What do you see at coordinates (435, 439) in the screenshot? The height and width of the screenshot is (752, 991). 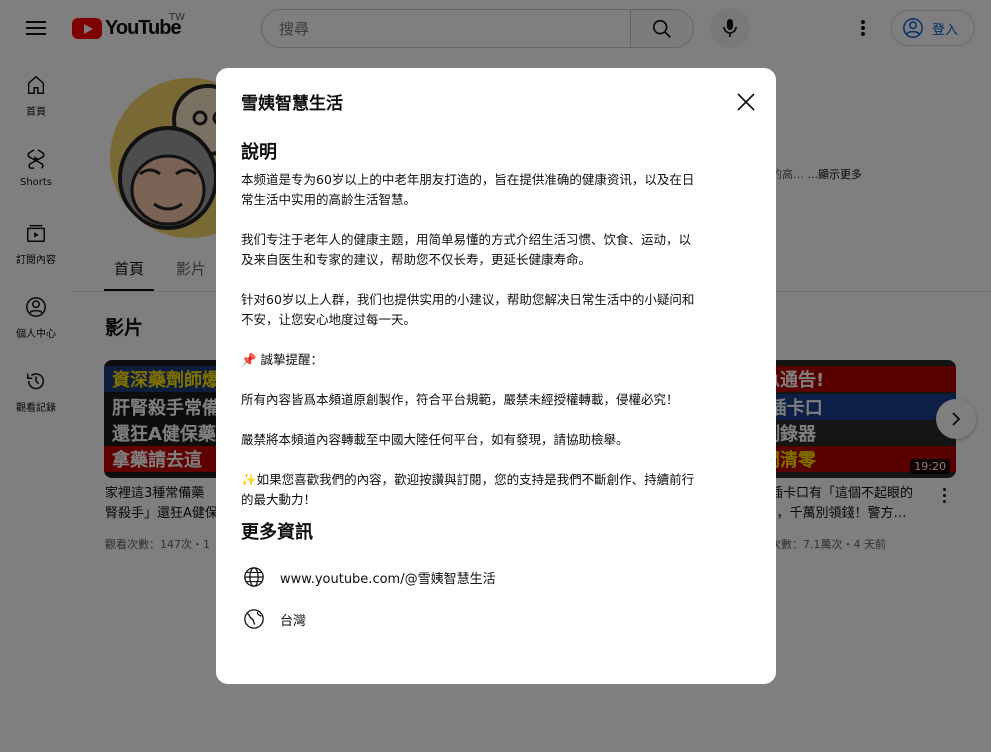 I see `description-line: 嚴禁將本頻道內容轉載至中國大陸任何平台，如有發現，請協助檢舉。` at bounding box center [435, 439].